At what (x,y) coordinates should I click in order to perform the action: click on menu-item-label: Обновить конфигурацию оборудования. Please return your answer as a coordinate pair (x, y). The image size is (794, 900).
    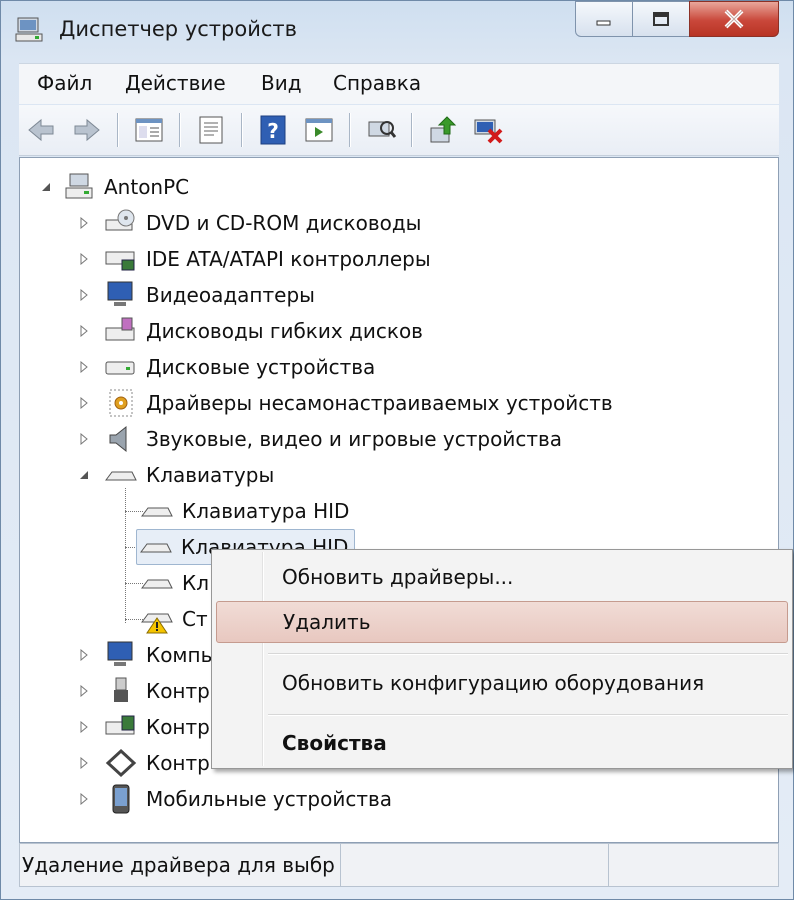
    Looking at the image, I should click on (493, 683).